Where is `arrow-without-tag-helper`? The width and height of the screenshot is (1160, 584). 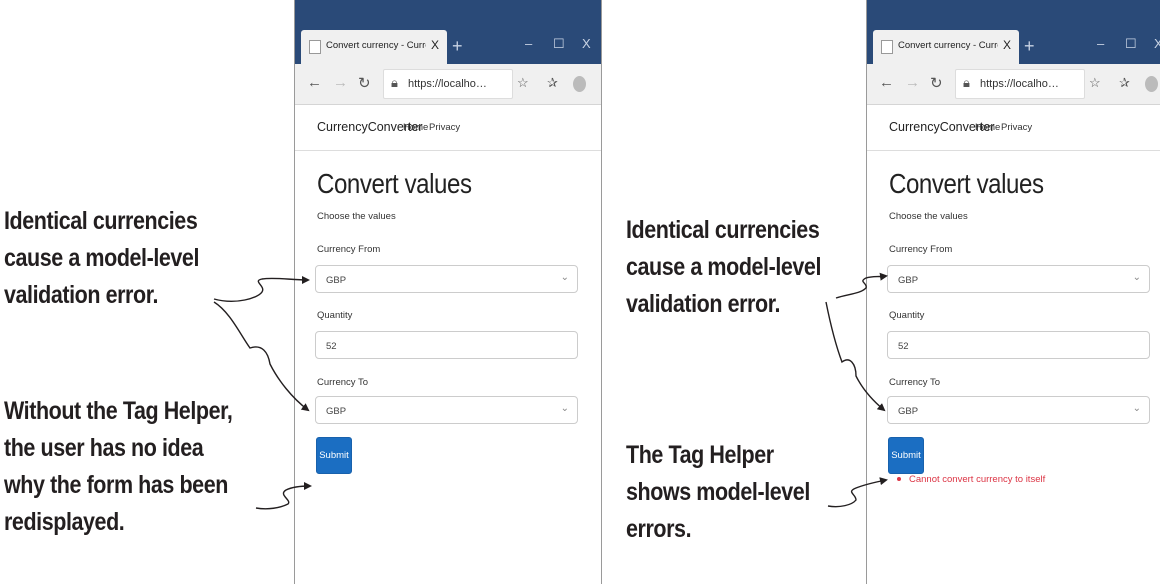
arrow-without-tag-helper is located at coordinates (283, 496).